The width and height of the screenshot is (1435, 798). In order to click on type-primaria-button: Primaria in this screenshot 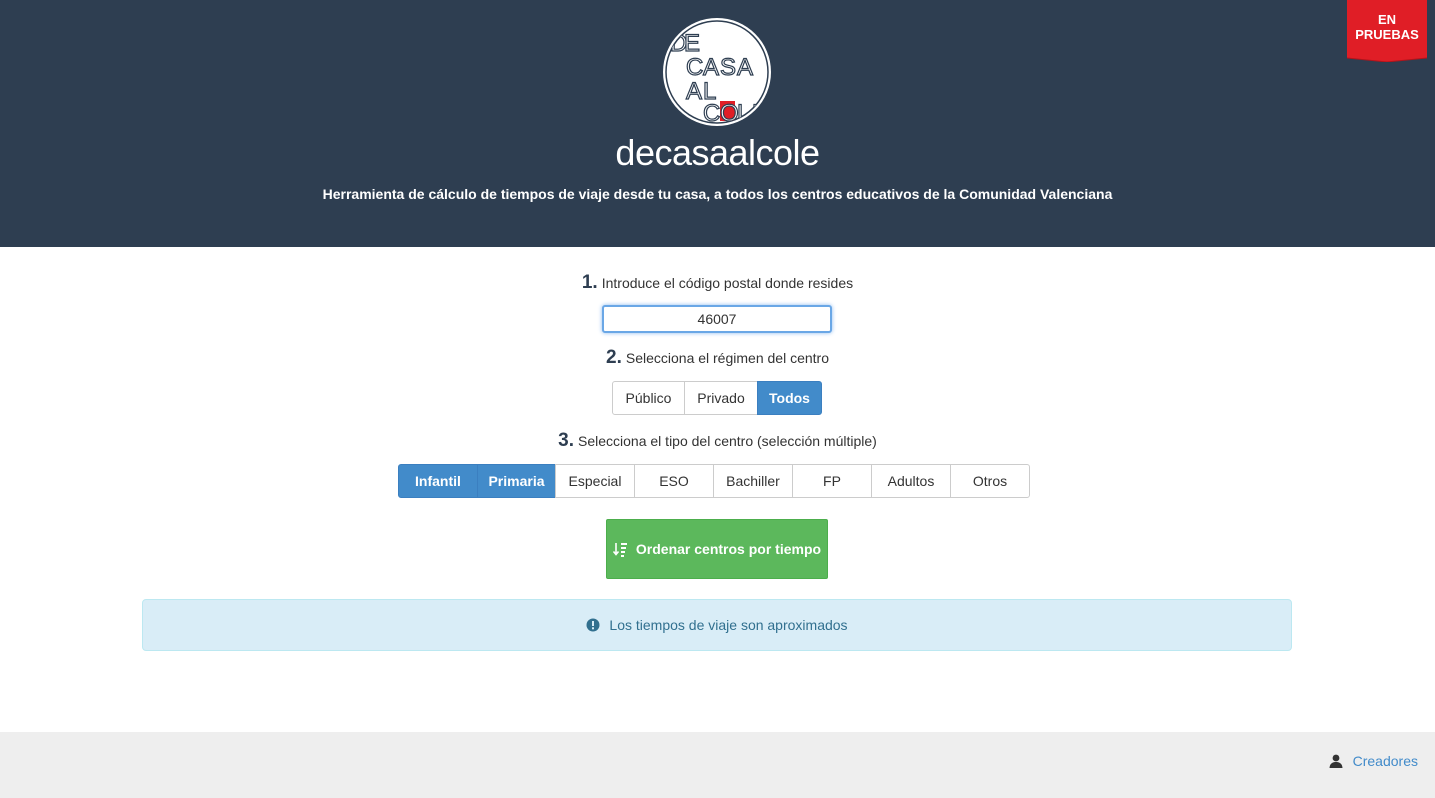, I will do `click(516, 481)`.